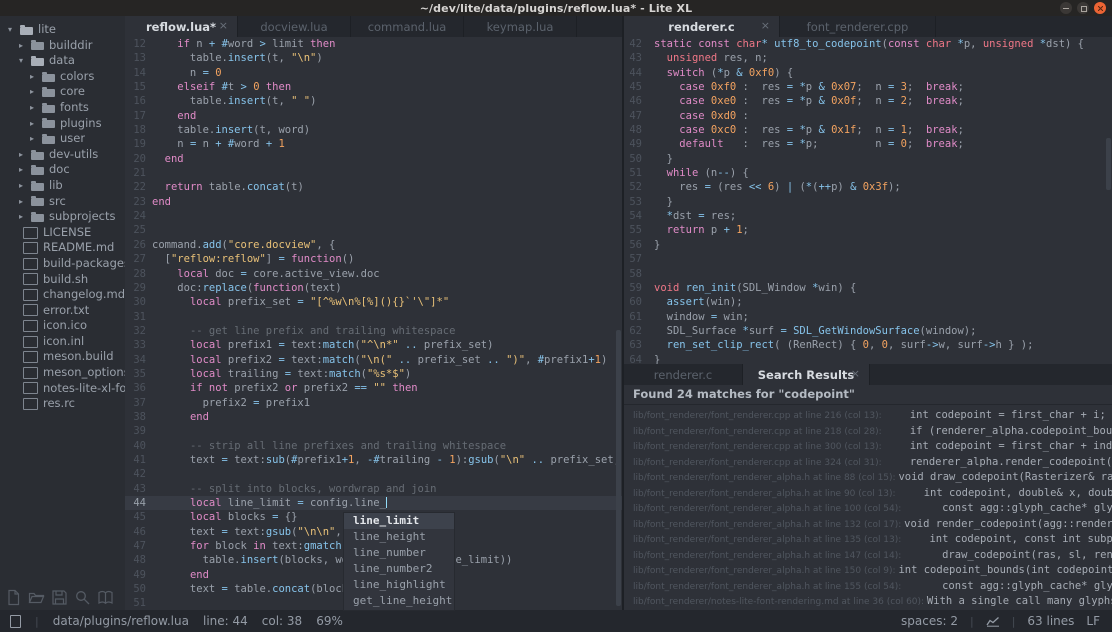 The height and width of the screenshot is (632, 1112). I want to click on new-file-icon, so click(13, 597).